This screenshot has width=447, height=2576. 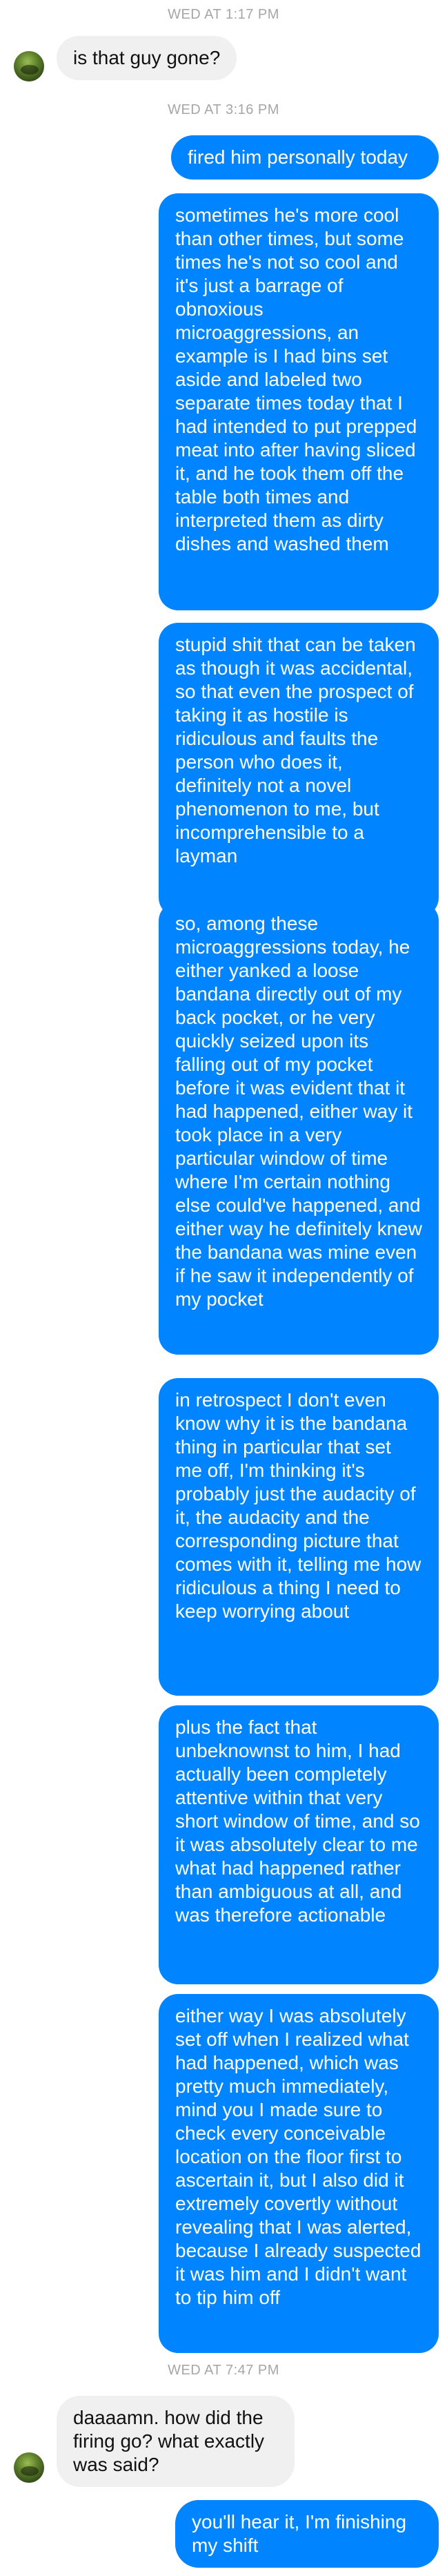 What do you see at coordinates (307, 2534) in the screenshot?
I see `outgoing-message: you'll hear it, I'm finishing my shift` at bounding box center [307, 2534].